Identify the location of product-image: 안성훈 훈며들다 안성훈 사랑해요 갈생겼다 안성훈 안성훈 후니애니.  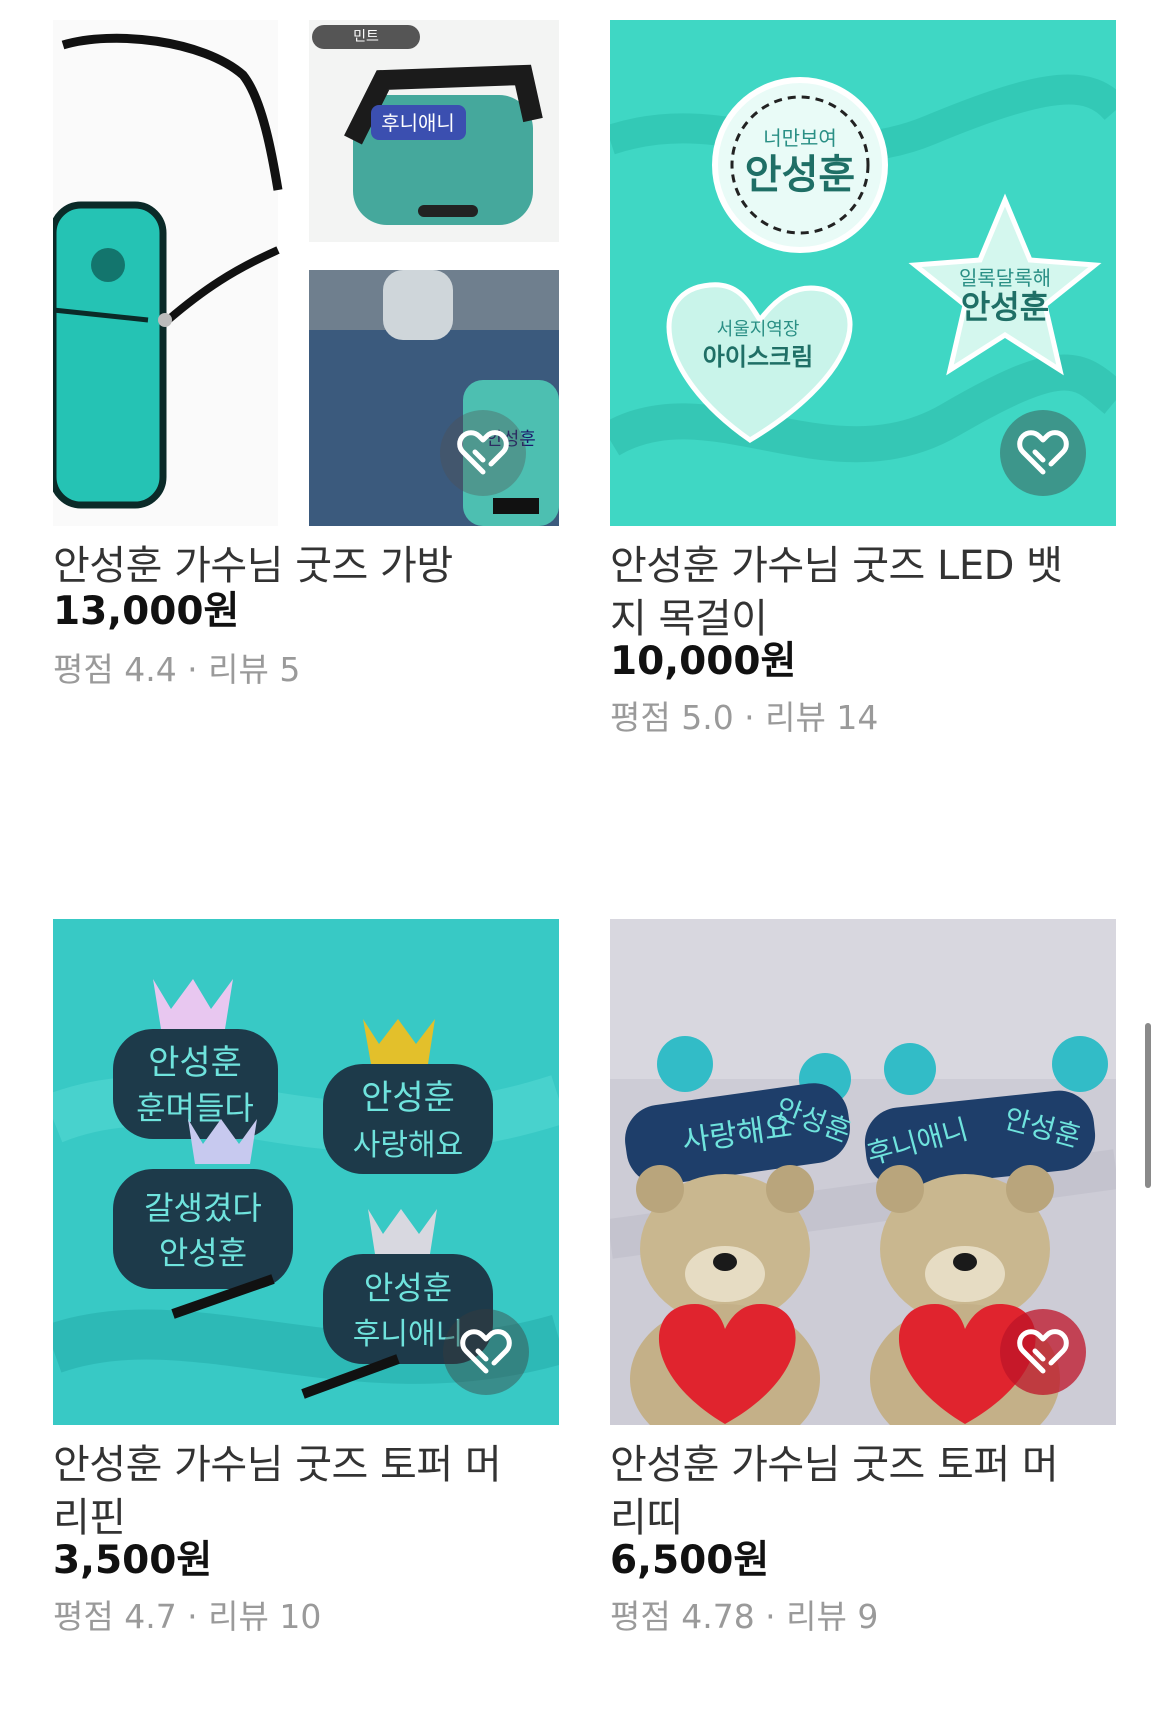
(306, 1172).